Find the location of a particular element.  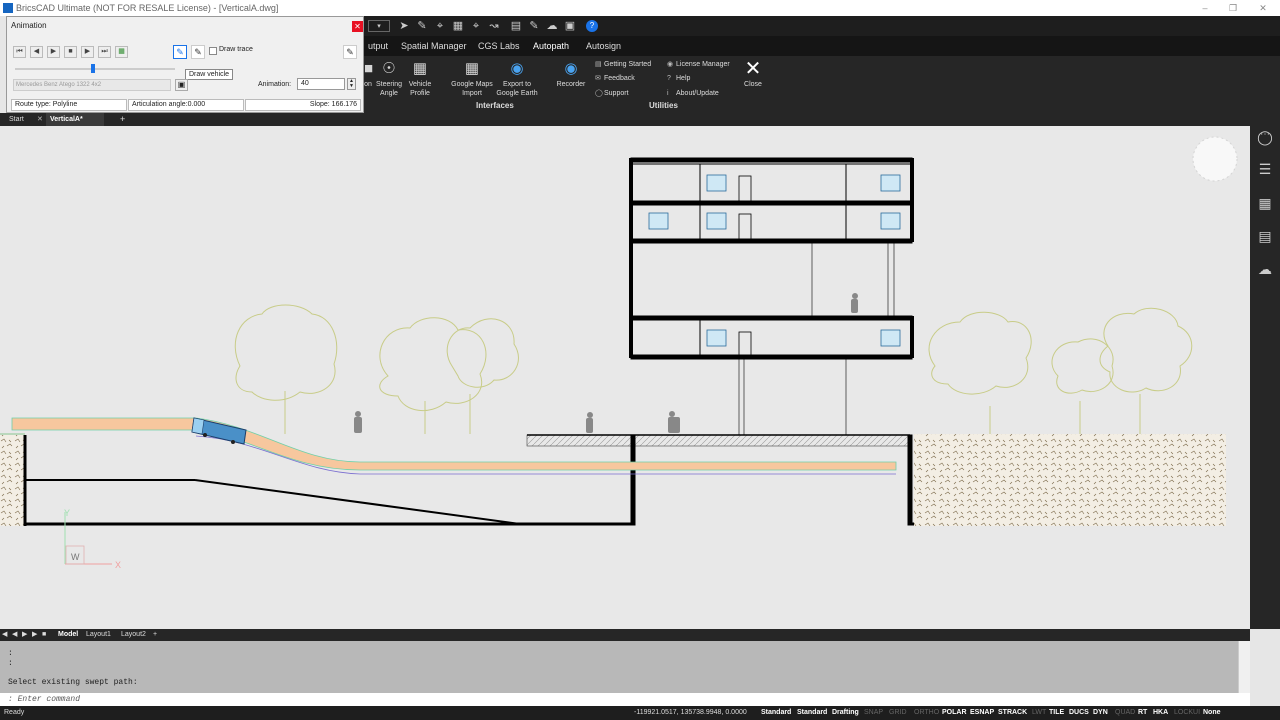

first-frame-icon: ⏮ is located at coordinates (19, 52).